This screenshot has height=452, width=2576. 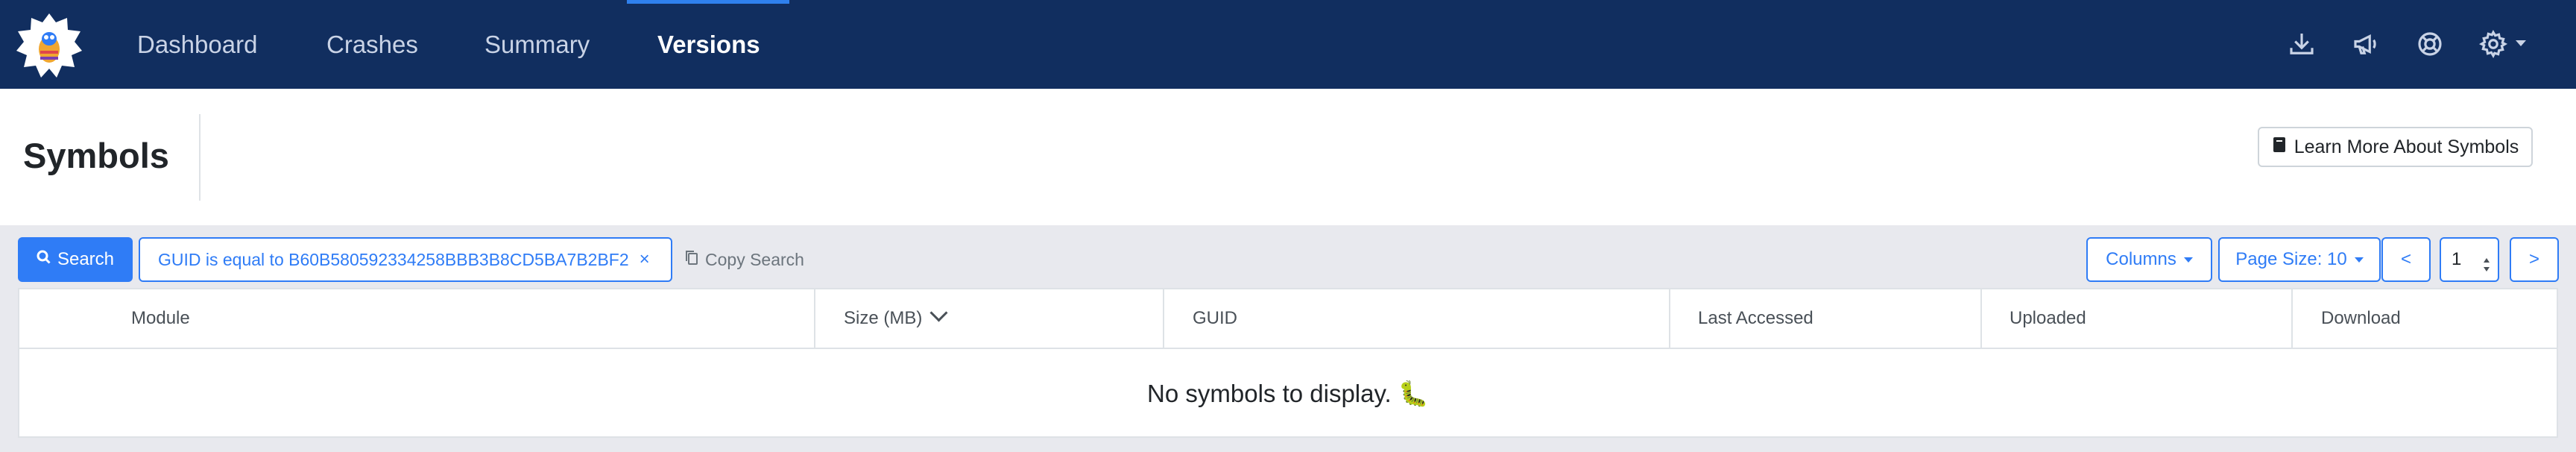 What do you see at coordinates (2469, 259) in the screenshot?
I see `page-number-input: 1` at bounding box center [2469, 259].